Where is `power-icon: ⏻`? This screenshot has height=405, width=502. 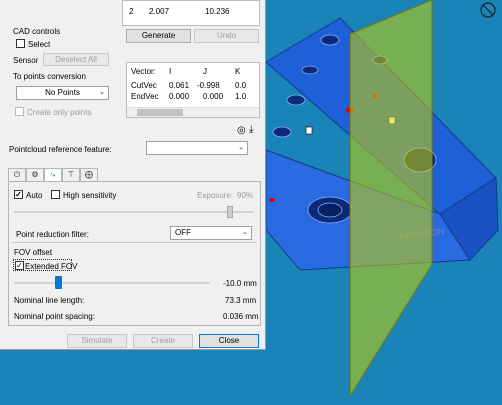
power-icon: ⏻ is located at coordinates (17, 175).